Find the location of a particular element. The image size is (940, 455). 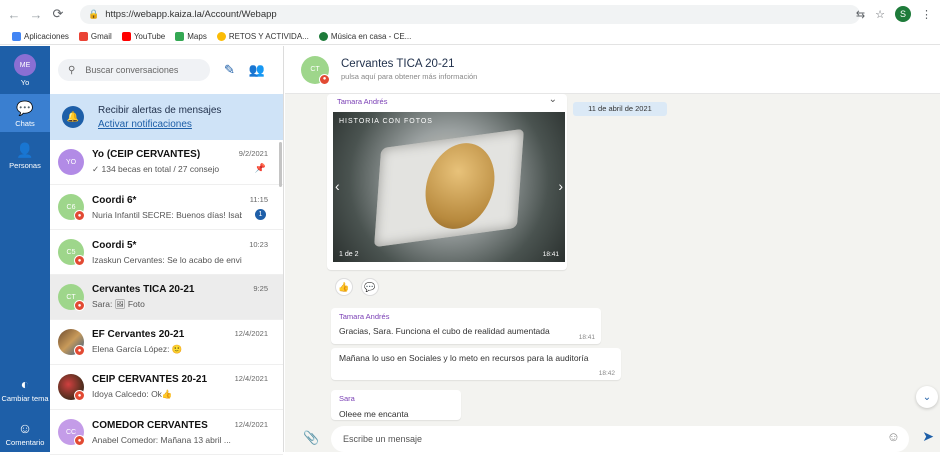

chevron-left-icon: ‹ is located at coordinates (337, 186).